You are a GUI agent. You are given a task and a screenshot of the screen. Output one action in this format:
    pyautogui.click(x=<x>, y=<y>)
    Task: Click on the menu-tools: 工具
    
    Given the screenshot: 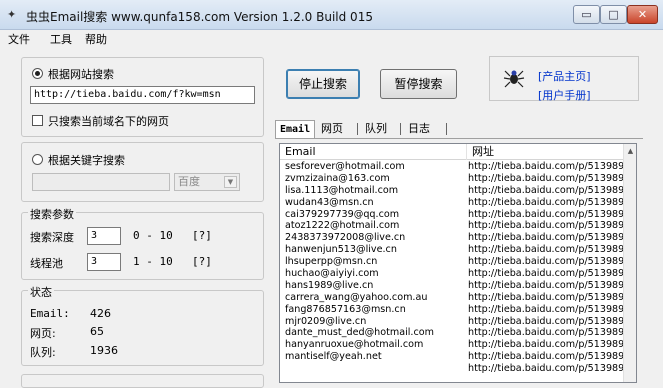 What is the action you would take?
    pyautogui.click(x=61, y=39)
    